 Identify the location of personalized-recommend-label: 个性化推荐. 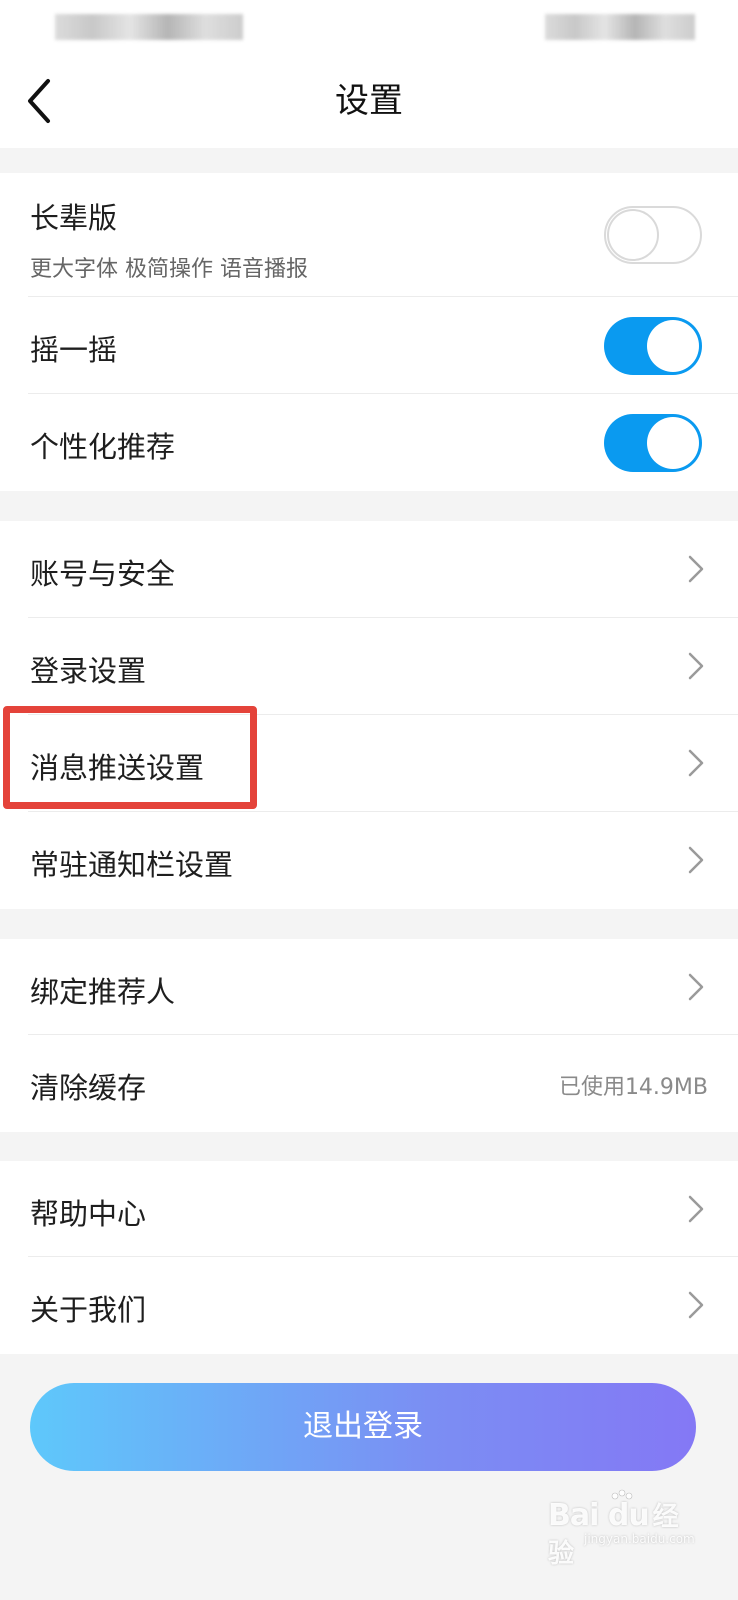
(103, 447).